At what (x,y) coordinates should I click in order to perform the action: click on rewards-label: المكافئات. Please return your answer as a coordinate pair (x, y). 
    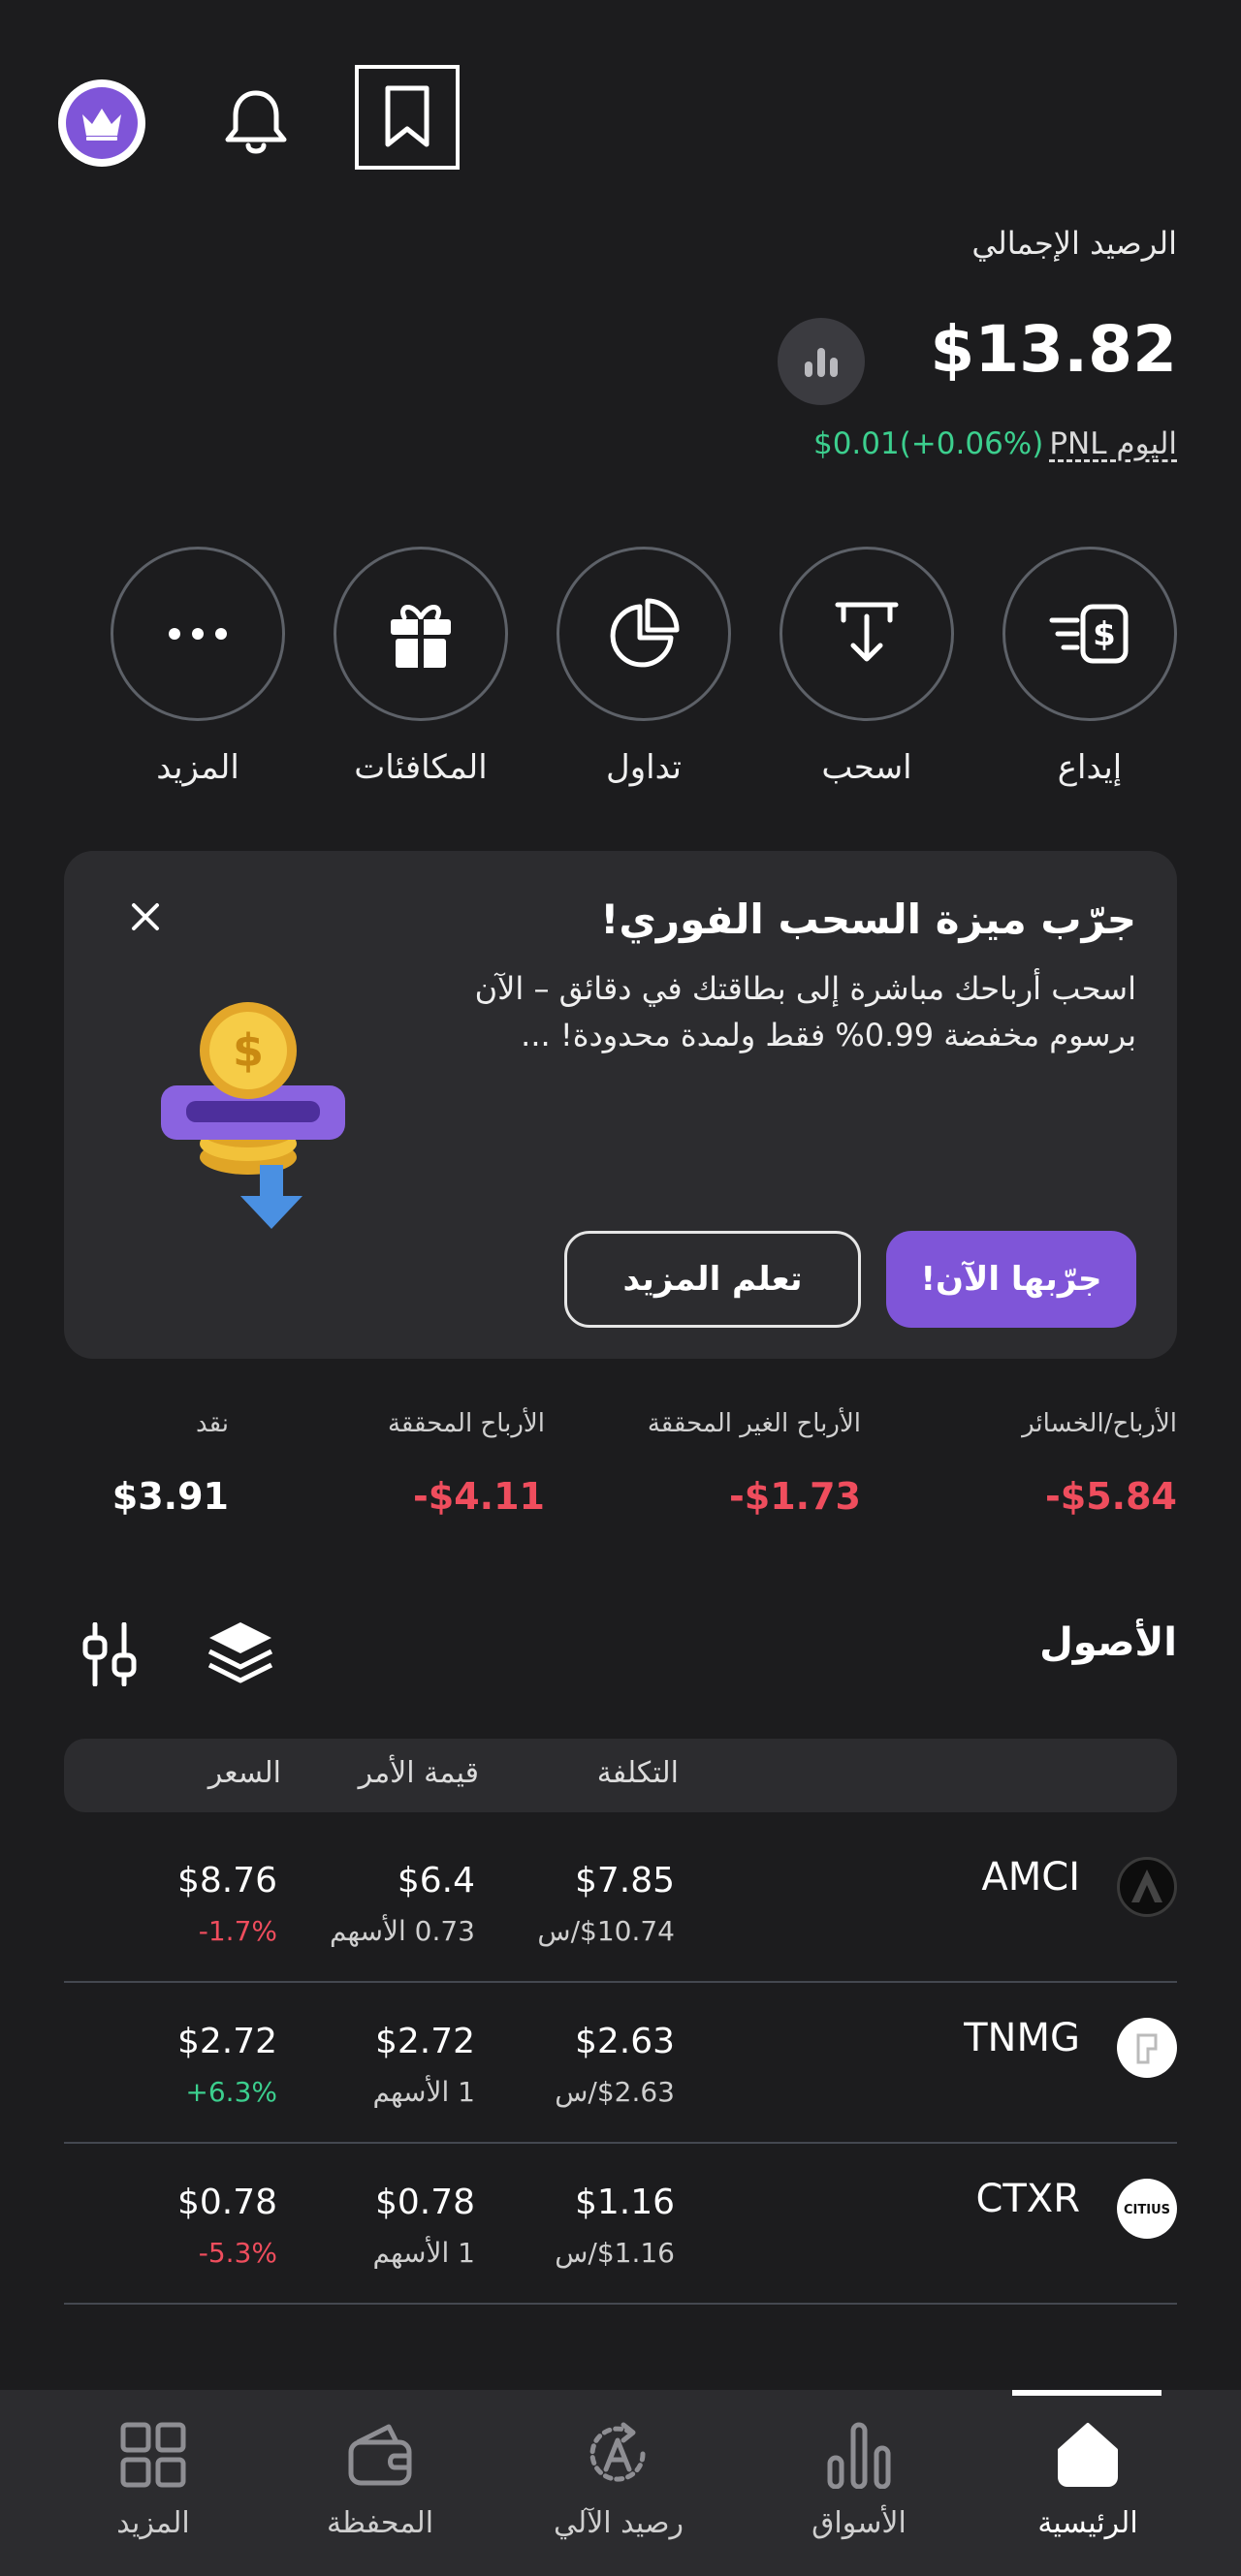
    Looking at the image, I should click on (421, 767).